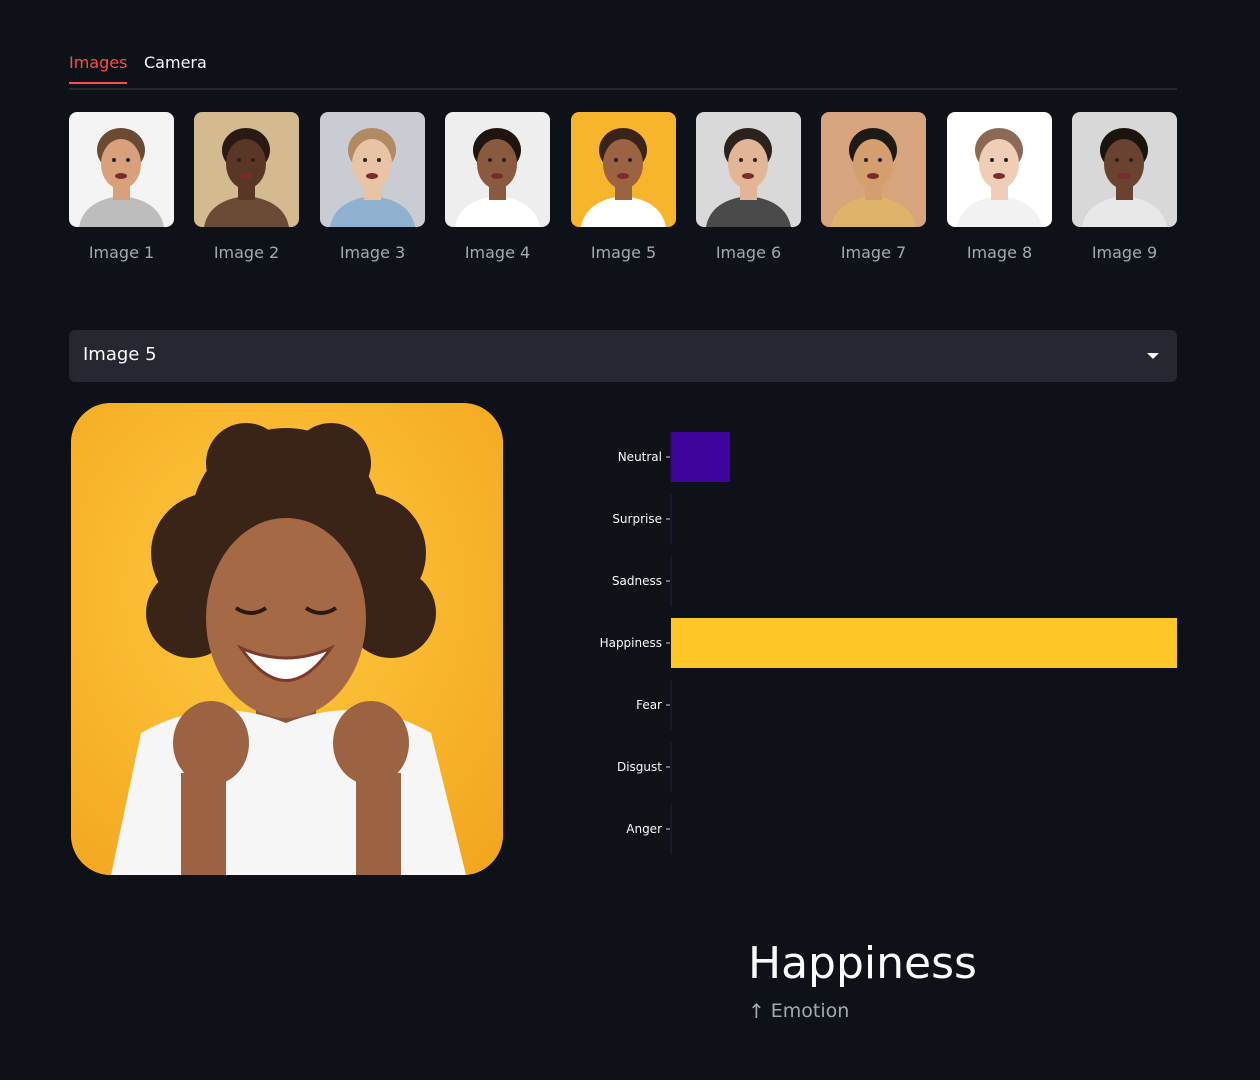 The image size is (1260, 1080). I want to click on y-tick-label: Neutral, so click(640, 457).